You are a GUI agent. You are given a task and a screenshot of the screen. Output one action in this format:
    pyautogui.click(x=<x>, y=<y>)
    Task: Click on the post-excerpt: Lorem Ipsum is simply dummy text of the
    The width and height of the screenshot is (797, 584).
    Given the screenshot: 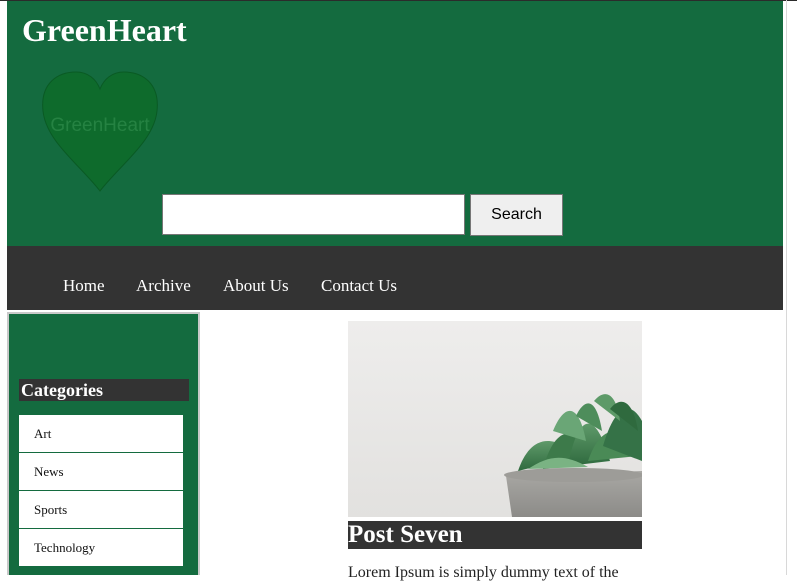 What is the action you would take?
    pyautogui.click(x=483, y=572)
    